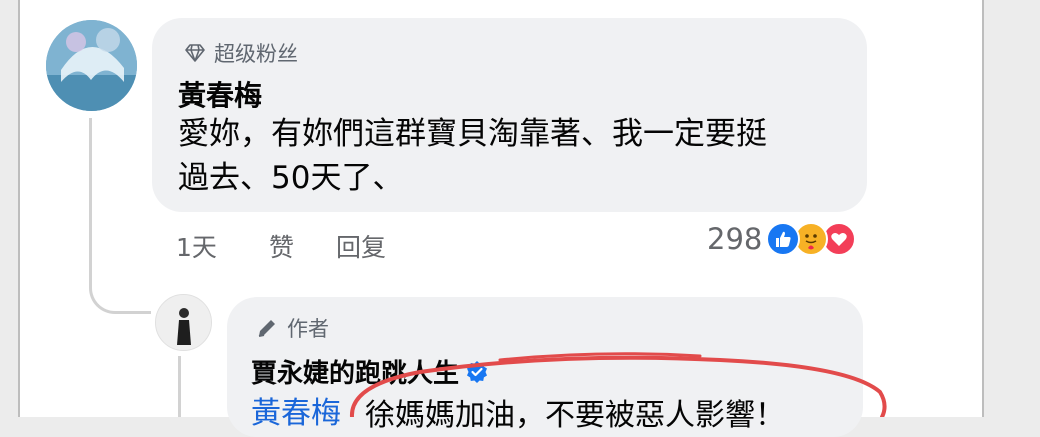  I want to click on like-reaction-icon, so click(783, 239).